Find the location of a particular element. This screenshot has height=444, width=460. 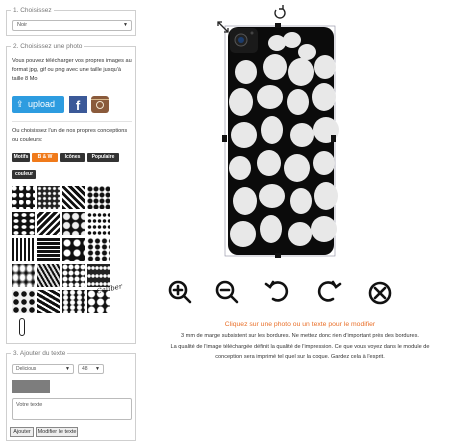

resize-arrow-icon is located at coordinates (223, 27).